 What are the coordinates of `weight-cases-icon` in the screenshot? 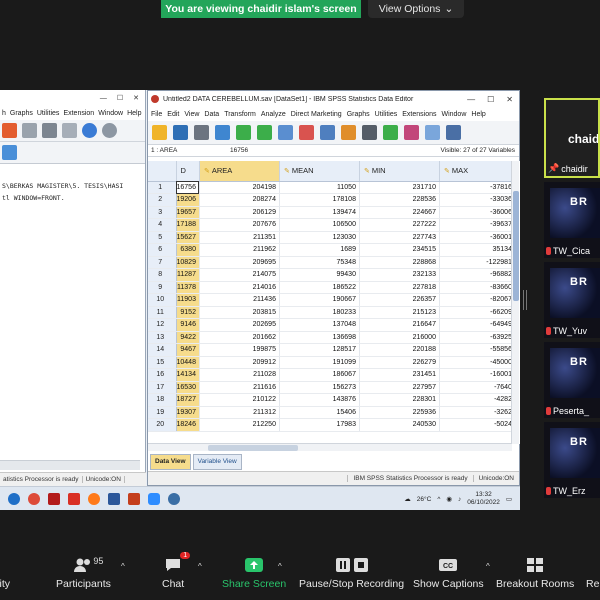 It's located at (453, 132).